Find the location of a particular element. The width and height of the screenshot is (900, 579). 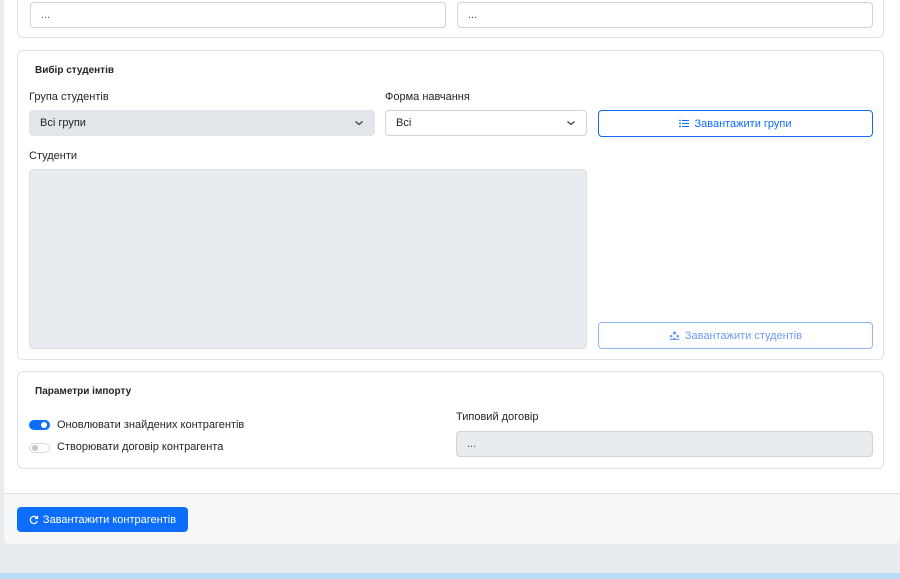

student-group-select: Всі групи is located at coordinates (202, 123).